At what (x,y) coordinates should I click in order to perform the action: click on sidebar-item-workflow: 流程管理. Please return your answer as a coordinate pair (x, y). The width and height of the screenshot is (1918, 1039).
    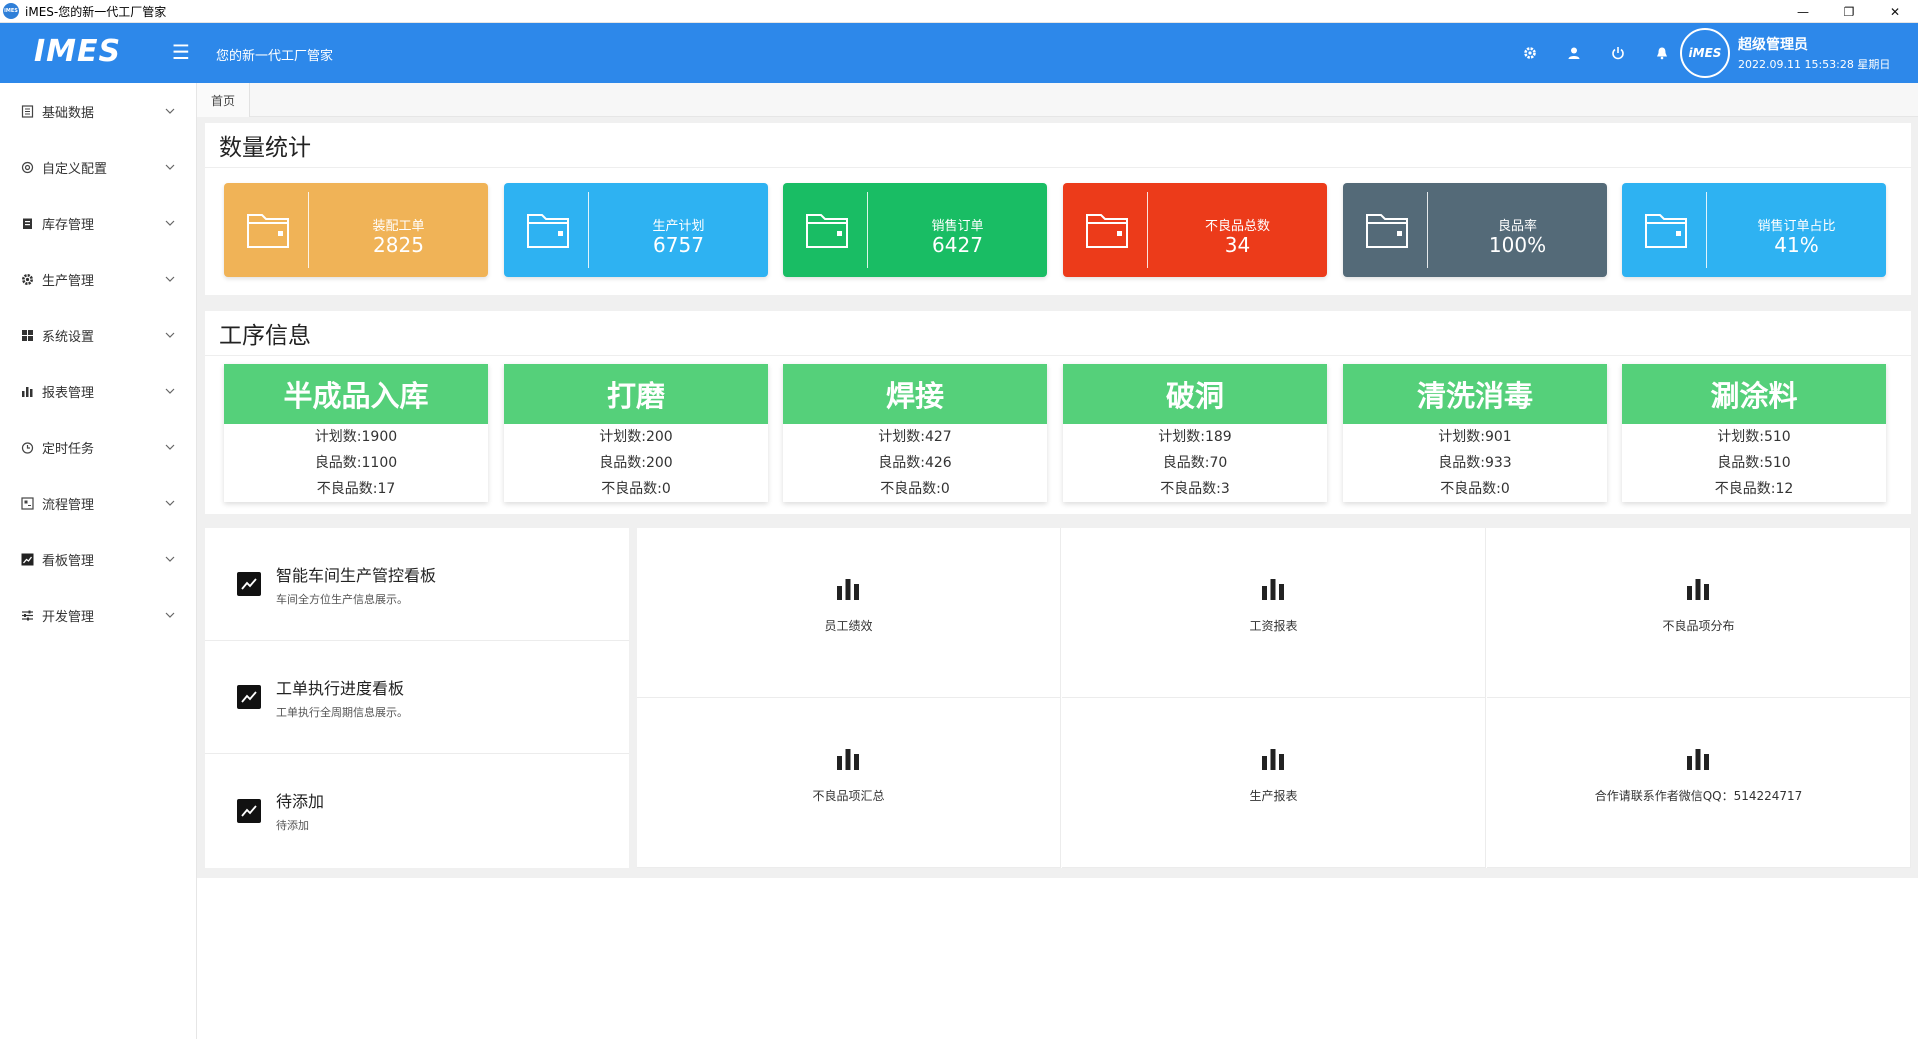
    Looking at the image, I should click on (98, 503).